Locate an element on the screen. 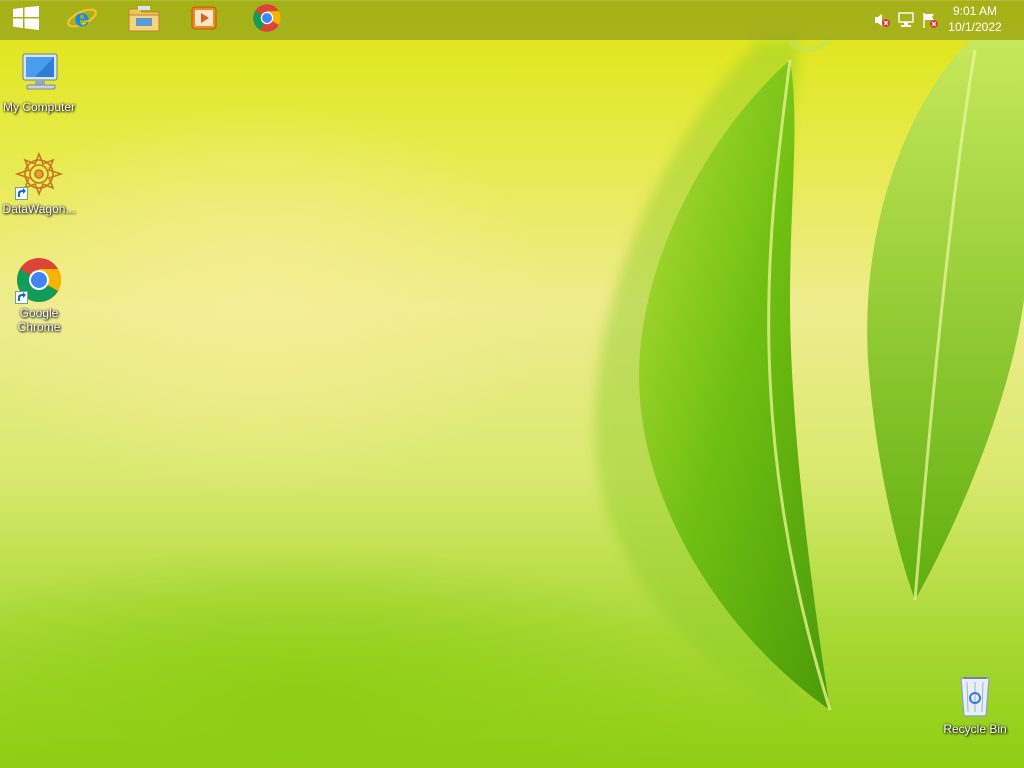  folder-icon is located at coordinates (144, 20).